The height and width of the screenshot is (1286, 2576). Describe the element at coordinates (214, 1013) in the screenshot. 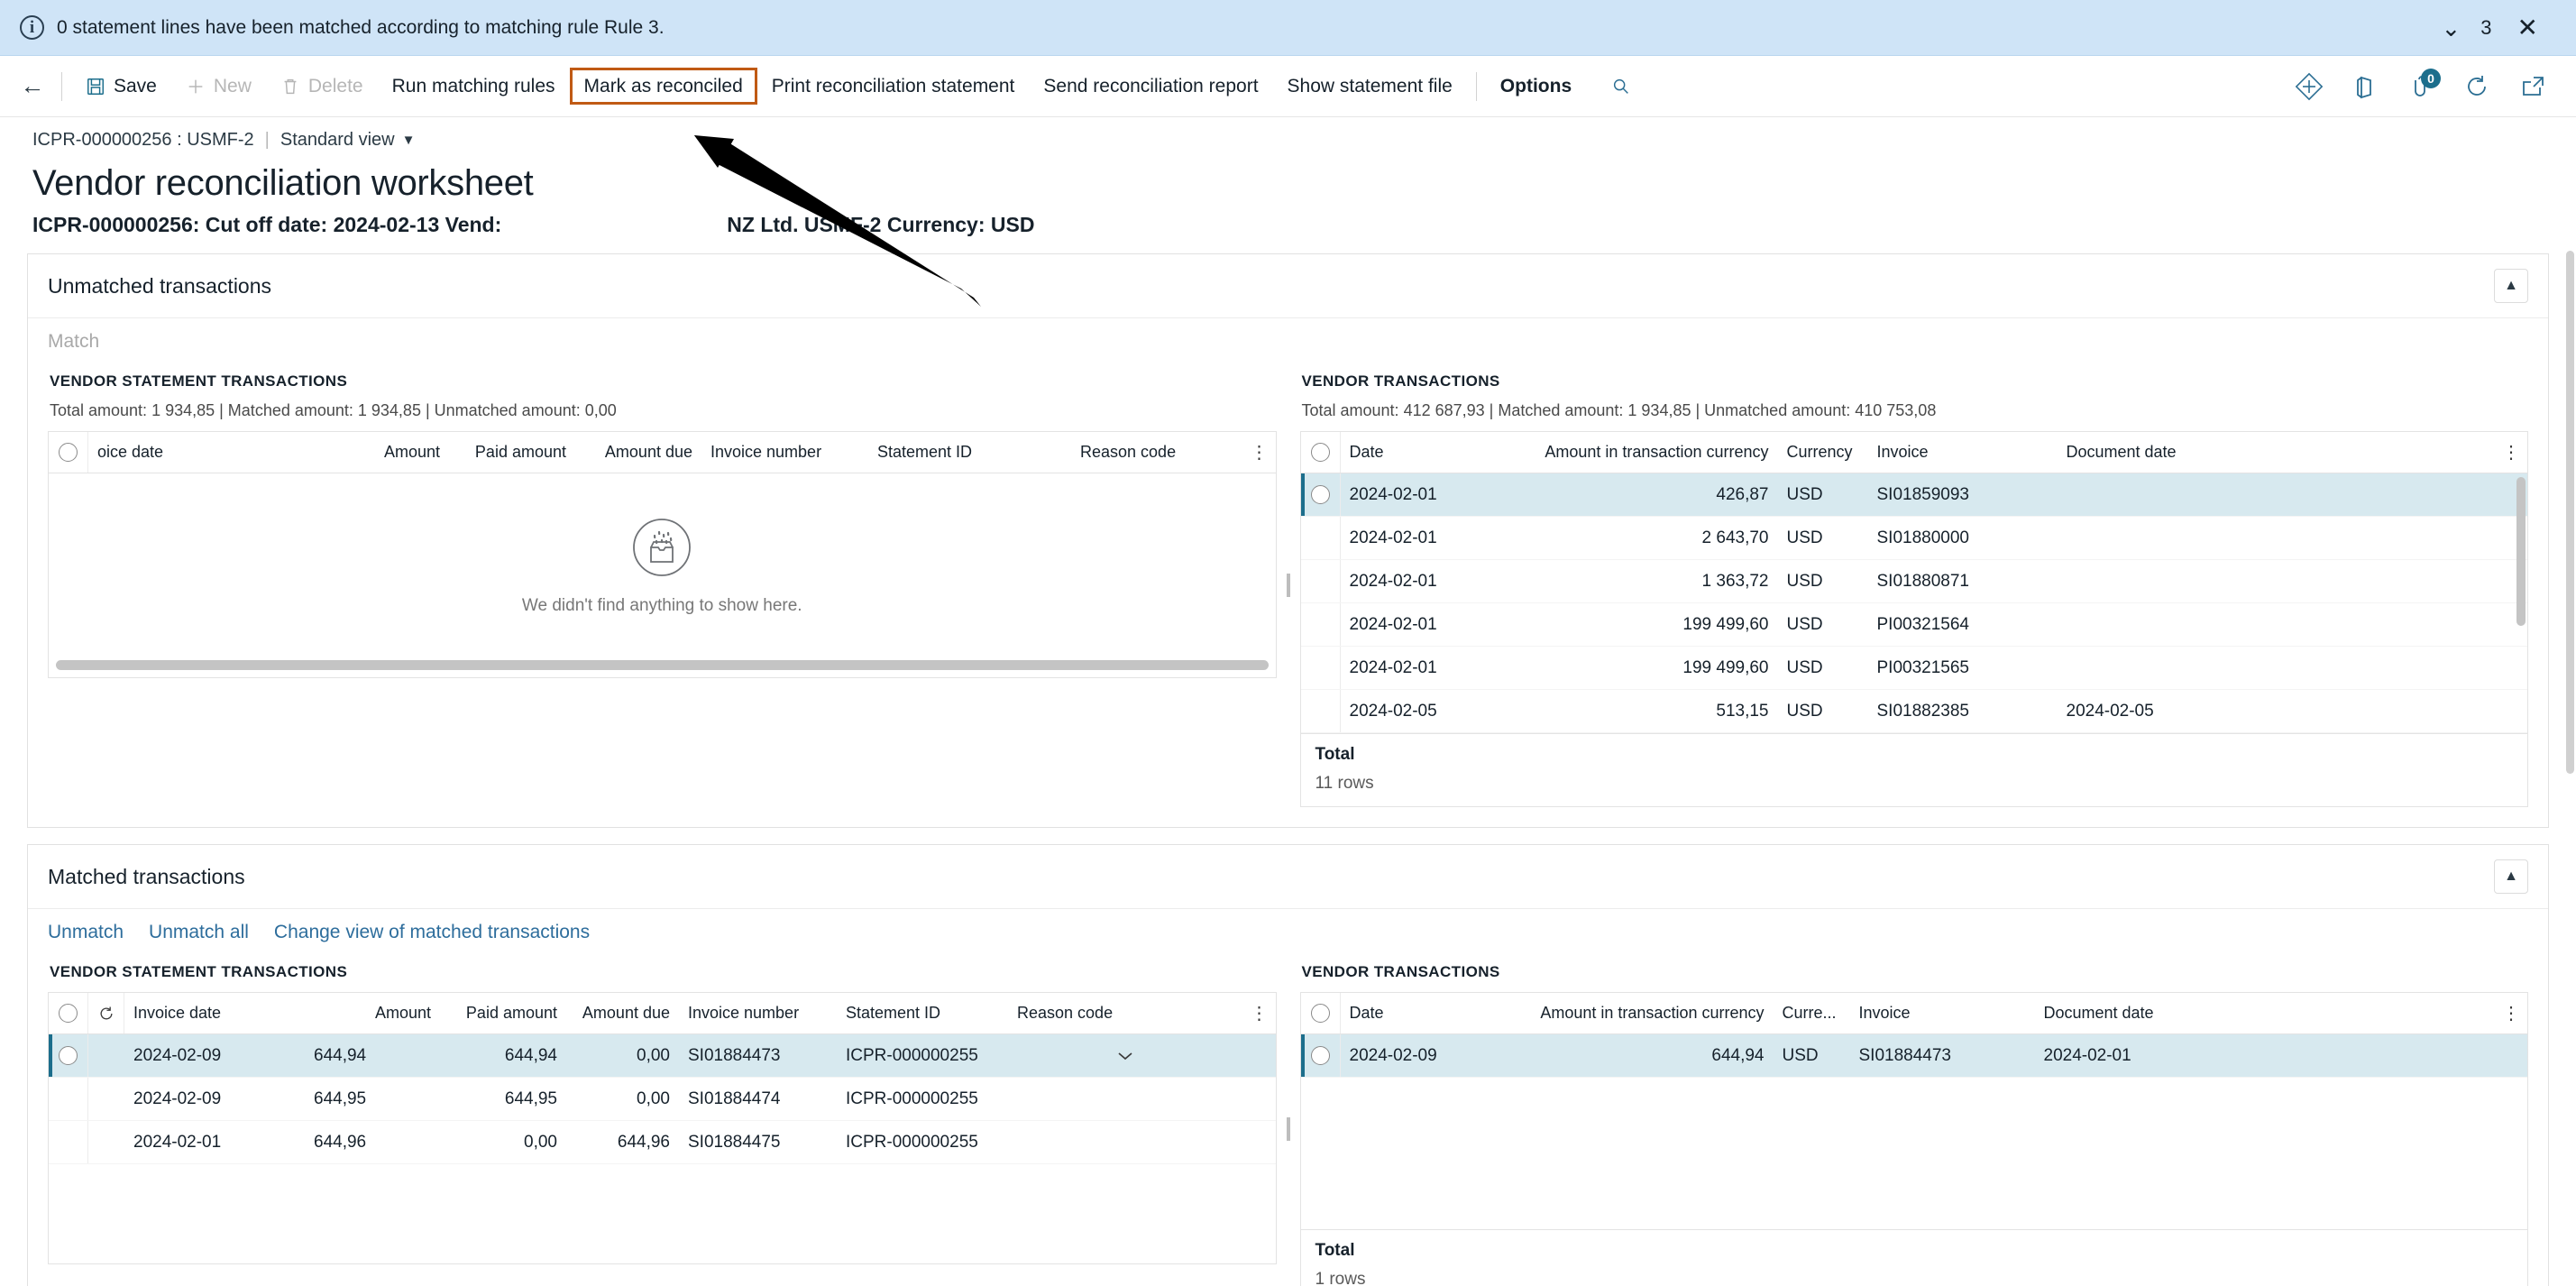

I see `column-invoice-date: Invoice date` at that location.